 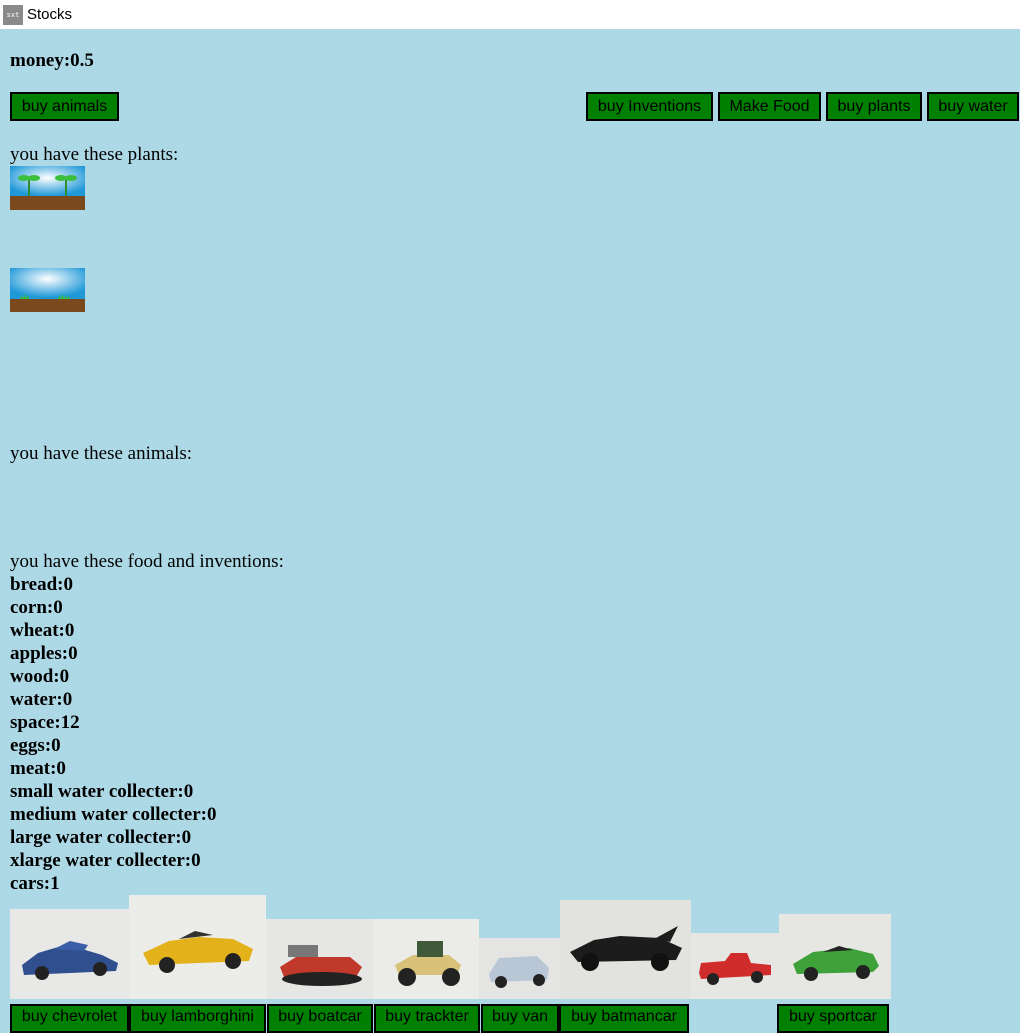 I want to click on app-icon: sxt, so click(x=13, y=14).